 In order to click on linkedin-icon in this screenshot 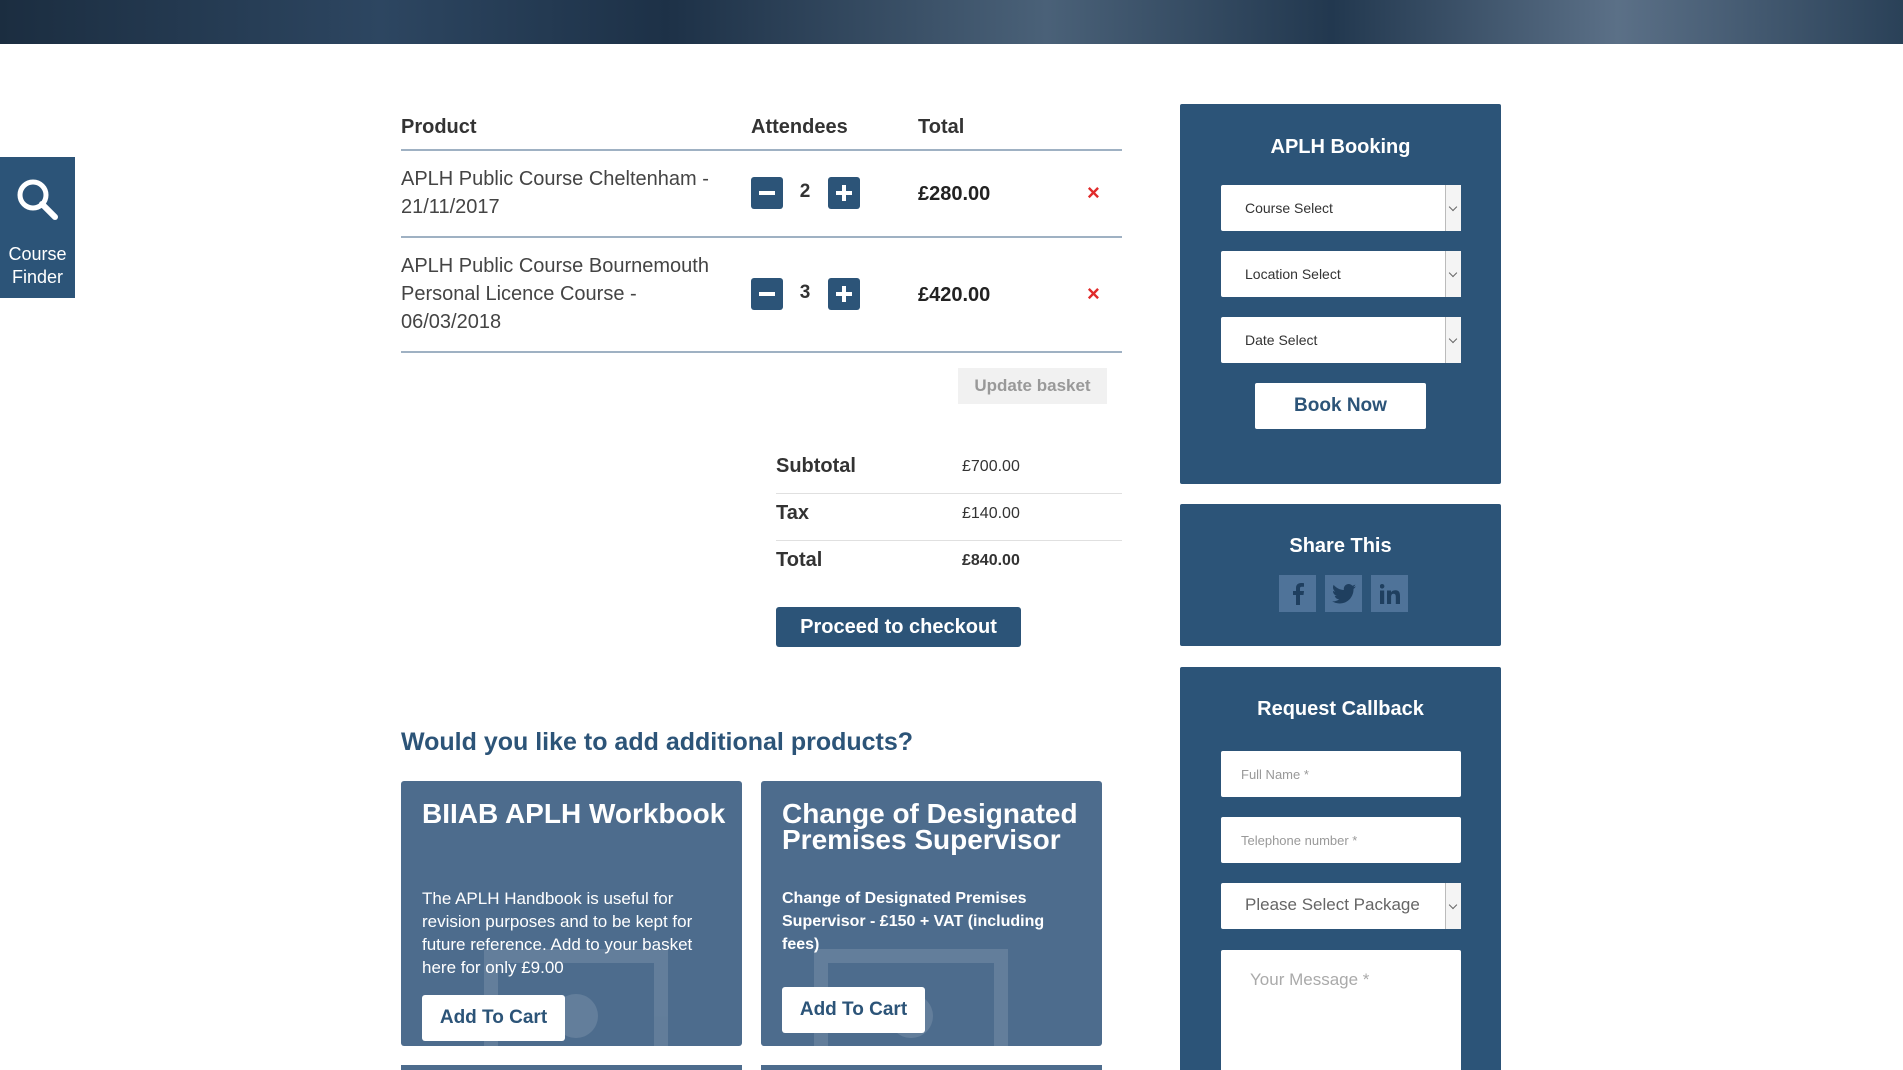, I will do `click(1389, 593)`.